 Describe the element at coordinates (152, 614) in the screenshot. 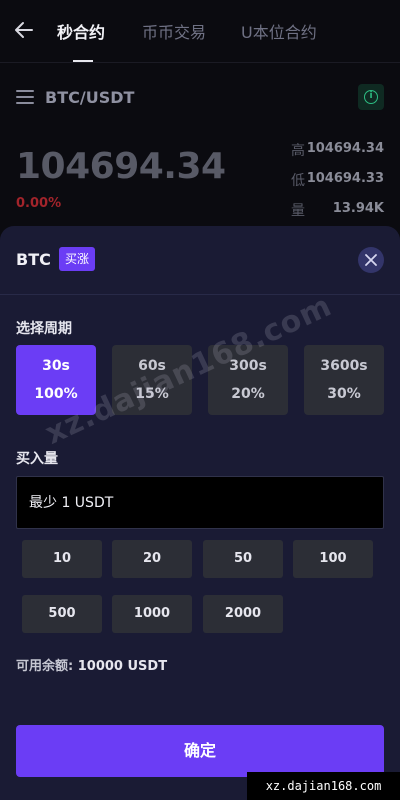

I see `quick-amount-1000: 1000` at that location.